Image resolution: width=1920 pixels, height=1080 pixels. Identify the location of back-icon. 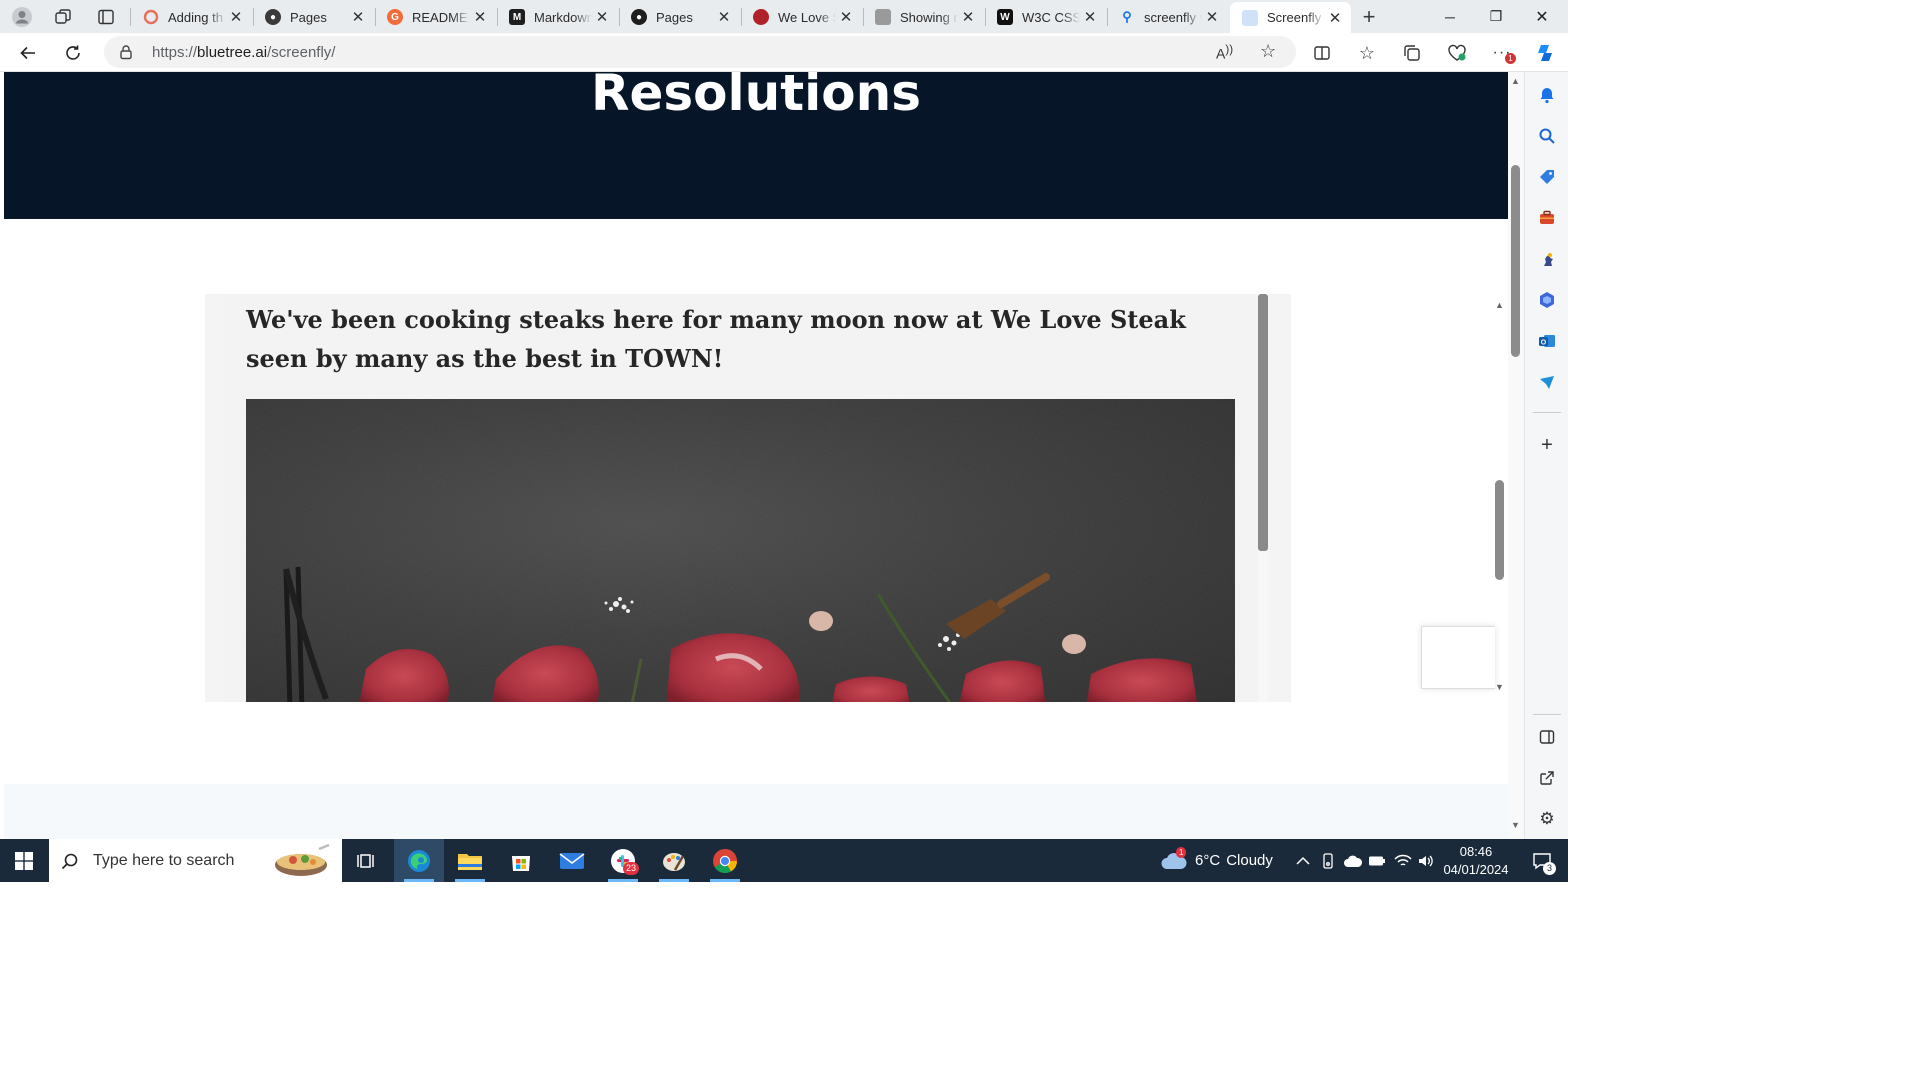
(28, 53).